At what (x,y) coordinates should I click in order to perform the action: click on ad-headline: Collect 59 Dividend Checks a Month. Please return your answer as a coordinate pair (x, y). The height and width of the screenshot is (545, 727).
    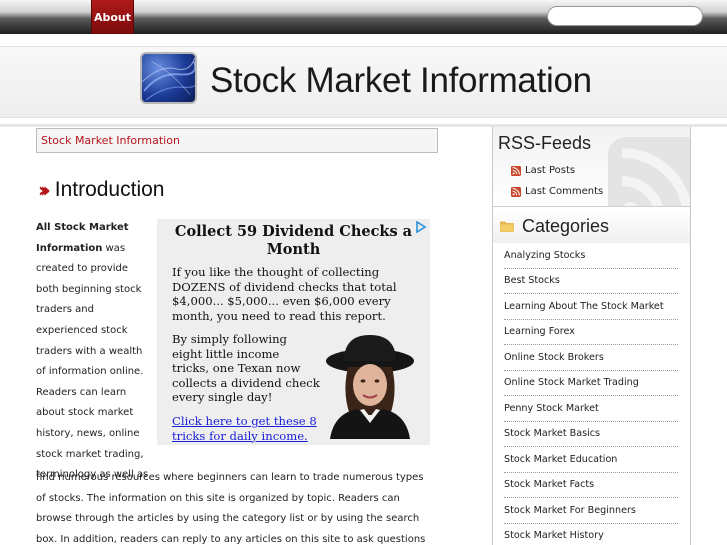
    Looking at the image, I should click on (293, 241).